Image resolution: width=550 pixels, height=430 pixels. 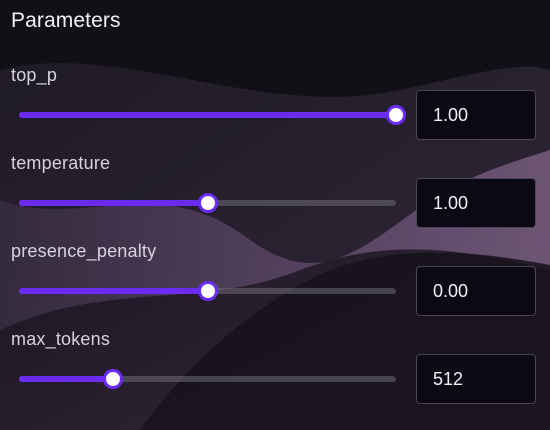 I want to click on panel-title: Parameters, so click(x=66, y=20).